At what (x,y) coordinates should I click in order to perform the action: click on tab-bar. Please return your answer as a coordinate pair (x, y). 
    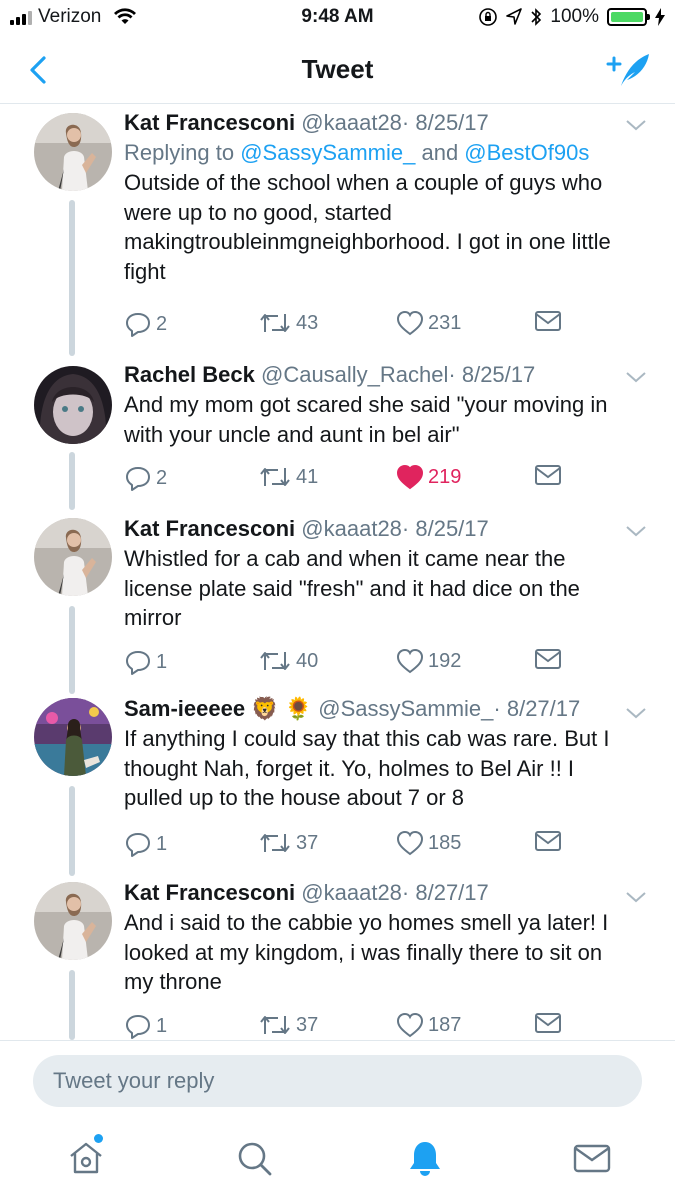
    Looking at the image, I should click on (337, 1161).